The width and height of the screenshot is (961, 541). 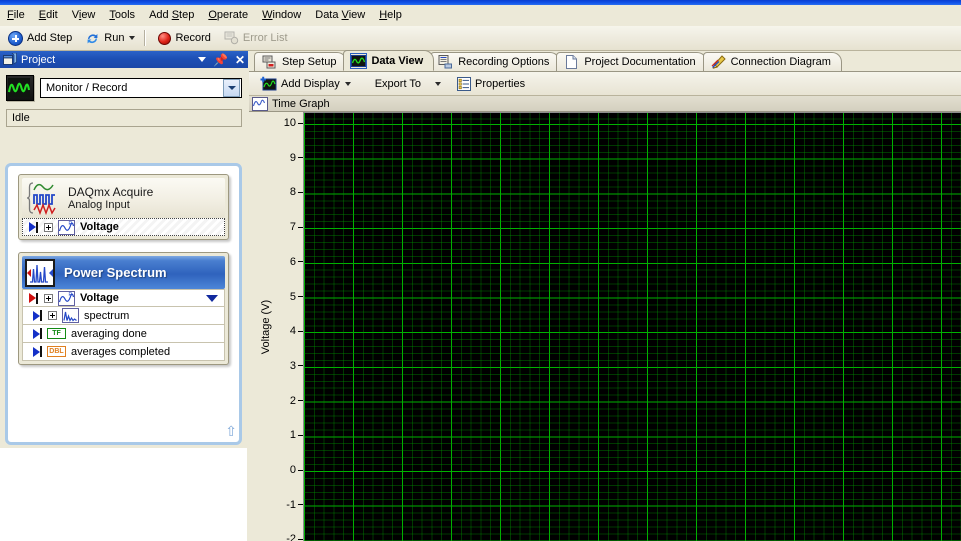 What do you see at coordinates (15, 38) in the screenshot?
I see `add-circle-icon` at bounding box center [15, 38].